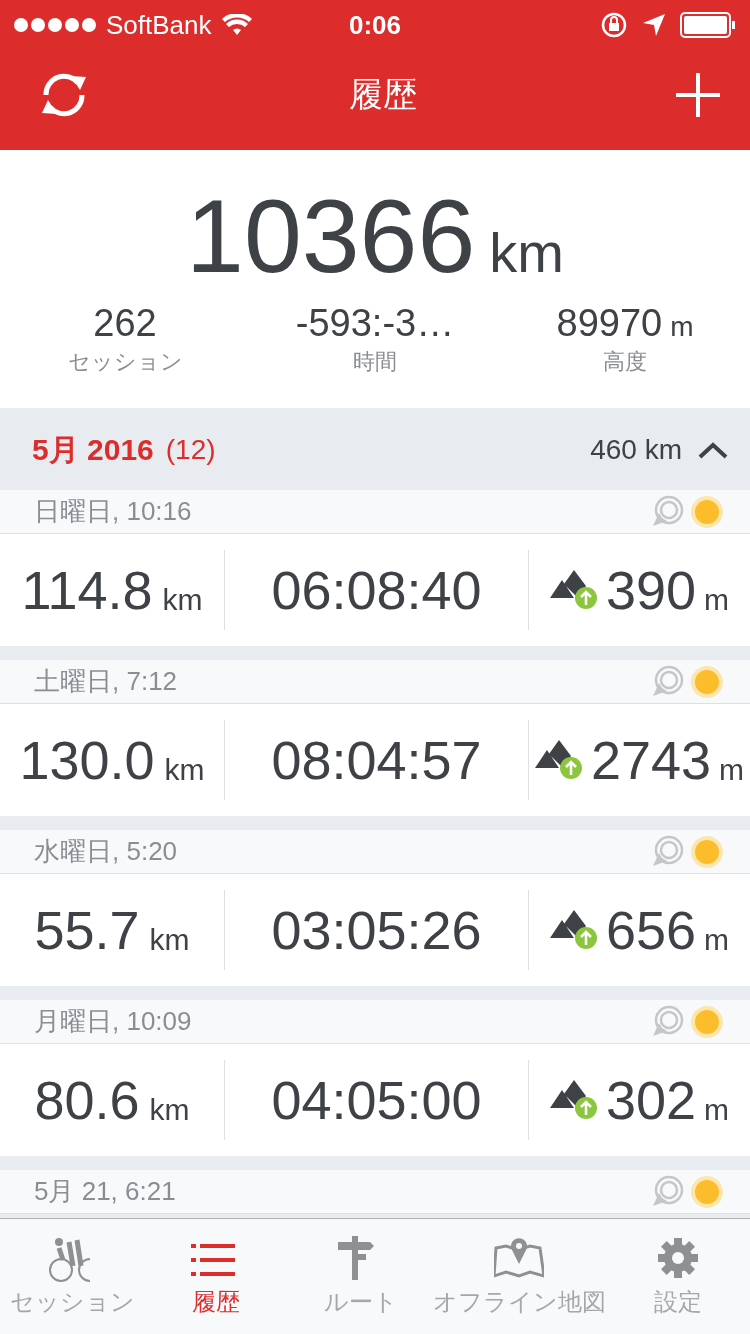 Image resolution: width=750 pixels, height=1334 pixels. I want to click on month-distance: 460 km, so click(636, 450).